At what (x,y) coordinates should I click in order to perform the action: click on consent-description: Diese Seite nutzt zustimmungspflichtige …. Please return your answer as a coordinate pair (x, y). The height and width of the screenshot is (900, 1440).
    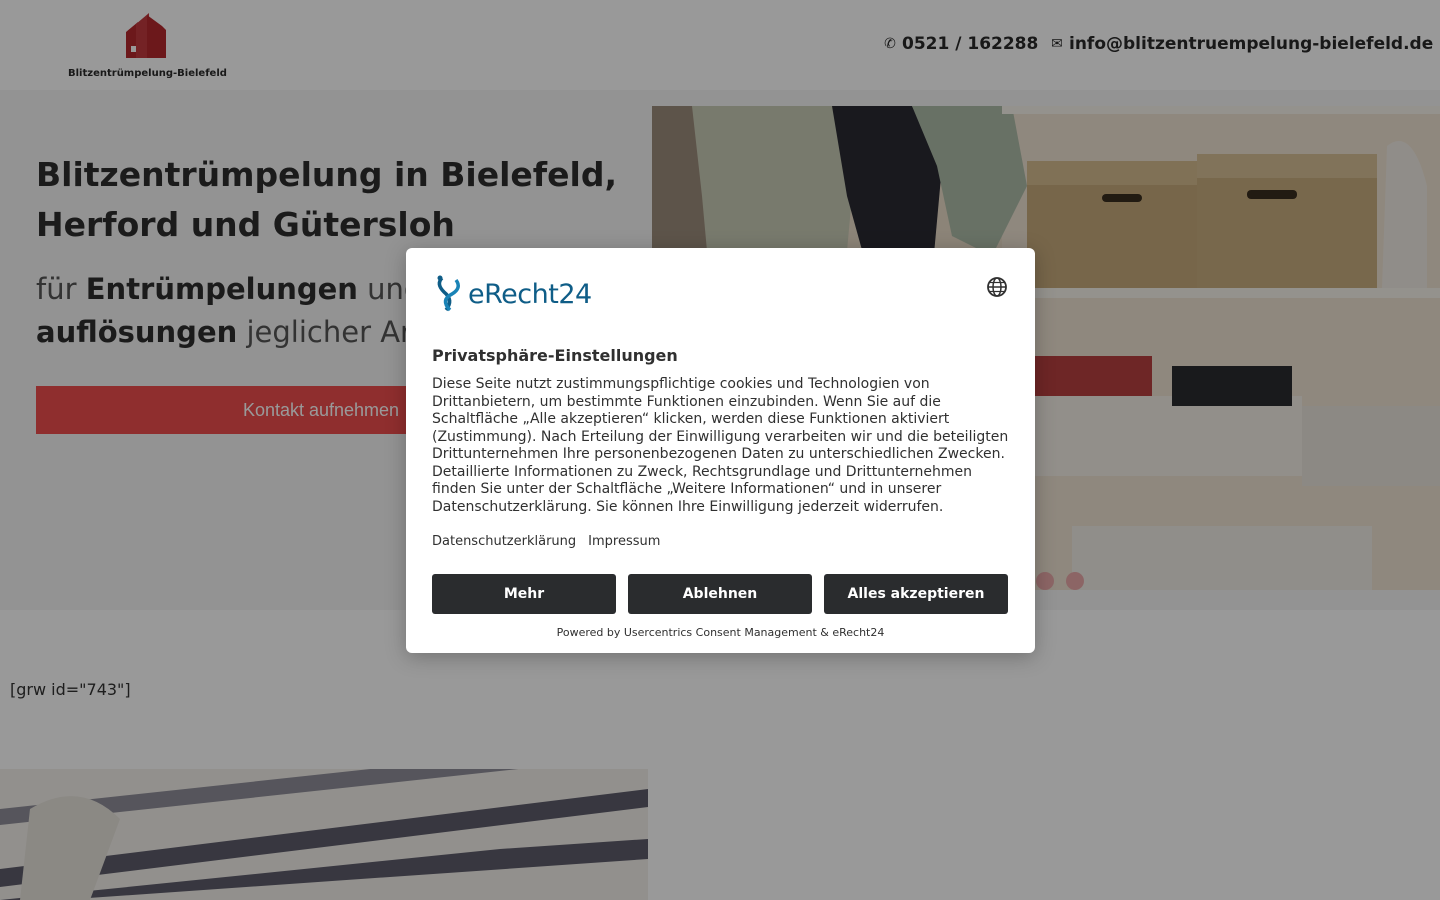
    Looking at the image, I should click on (720, 445).